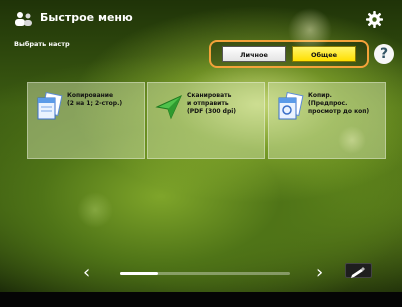 The image size is (402, 307). I want to click on page-scrollbar, so click(205, 273).